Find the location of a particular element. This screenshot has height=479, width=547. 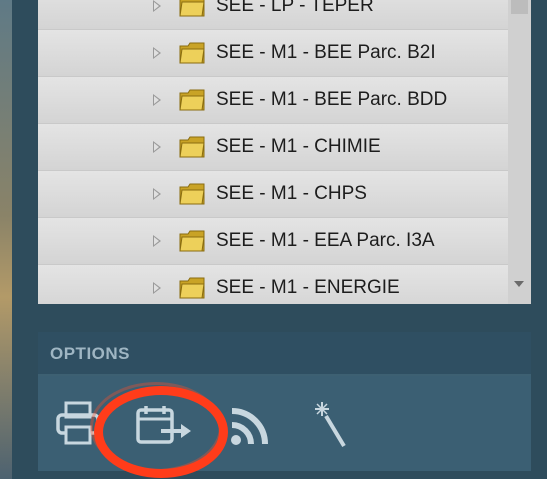

tree-row: SEE - LP - TEPER is located at coordinates (273, 15).